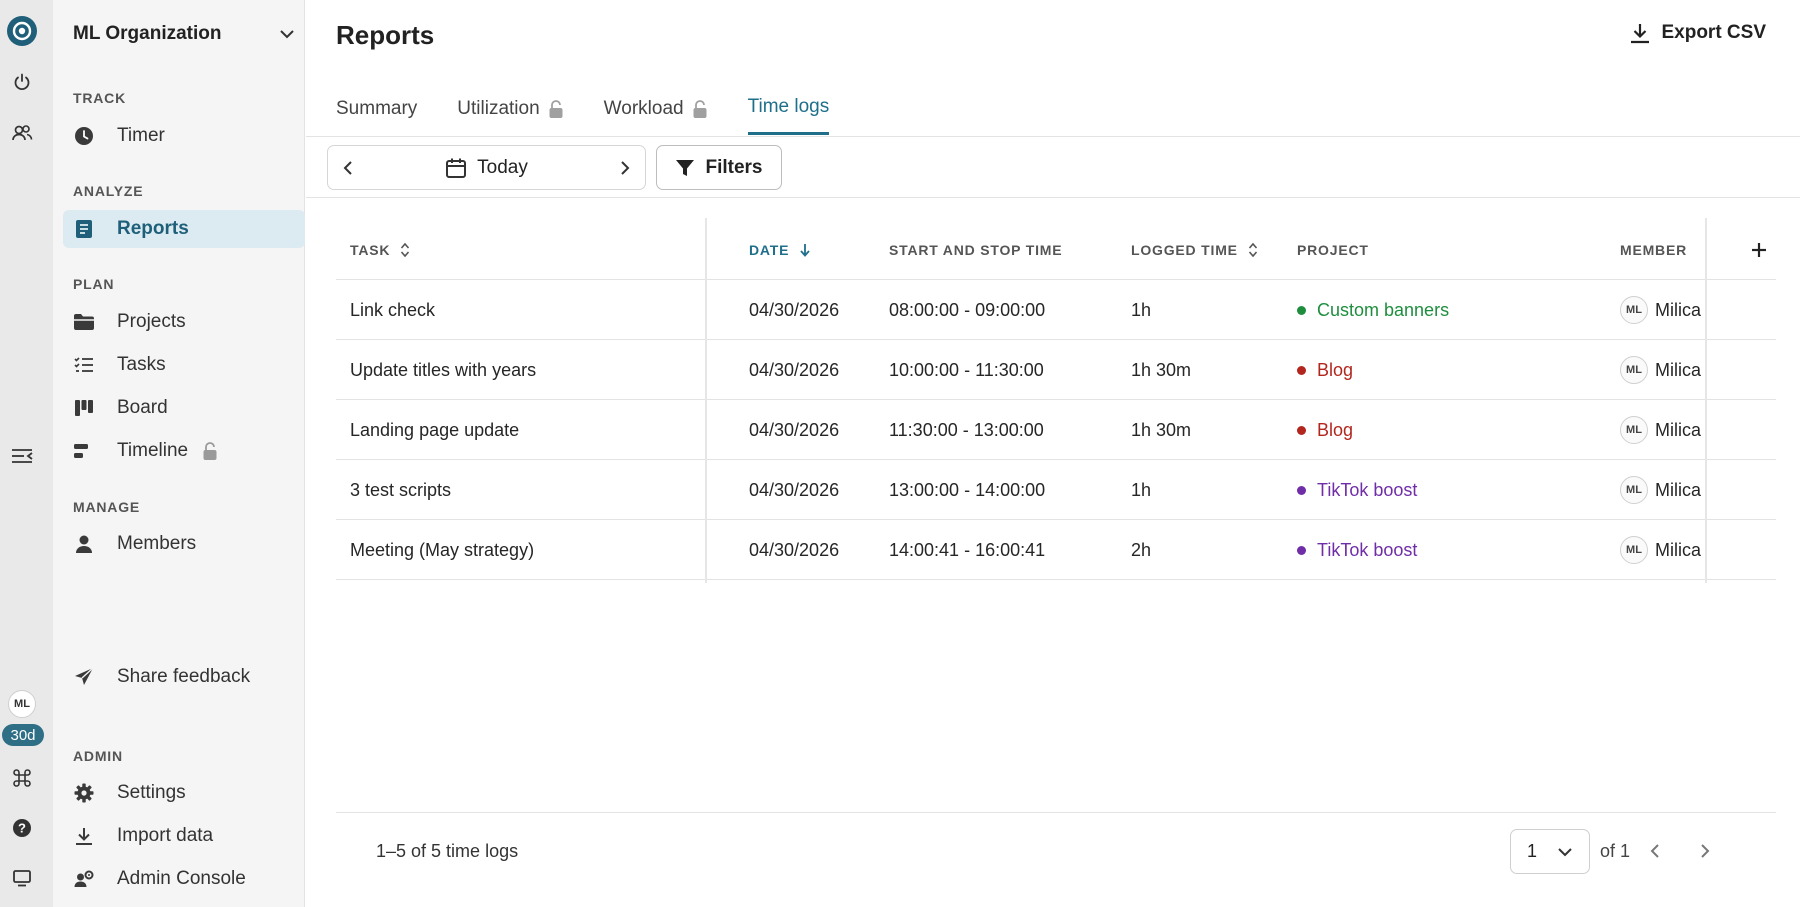 The height and width of the screenshot is (907, 1800). What do you see at coordinates (1211, 310) in the screenshot?
I see `logged-time-cell: 1h` at bounding box center [1211, 310].